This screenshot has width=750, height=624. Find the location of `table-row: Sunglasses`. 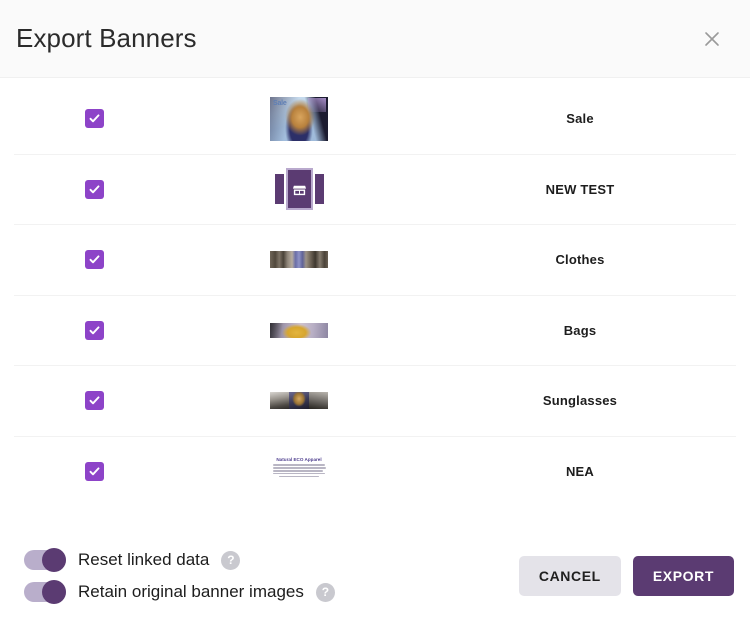

table-row: Sunglasses is located at coordinates (375, 401).